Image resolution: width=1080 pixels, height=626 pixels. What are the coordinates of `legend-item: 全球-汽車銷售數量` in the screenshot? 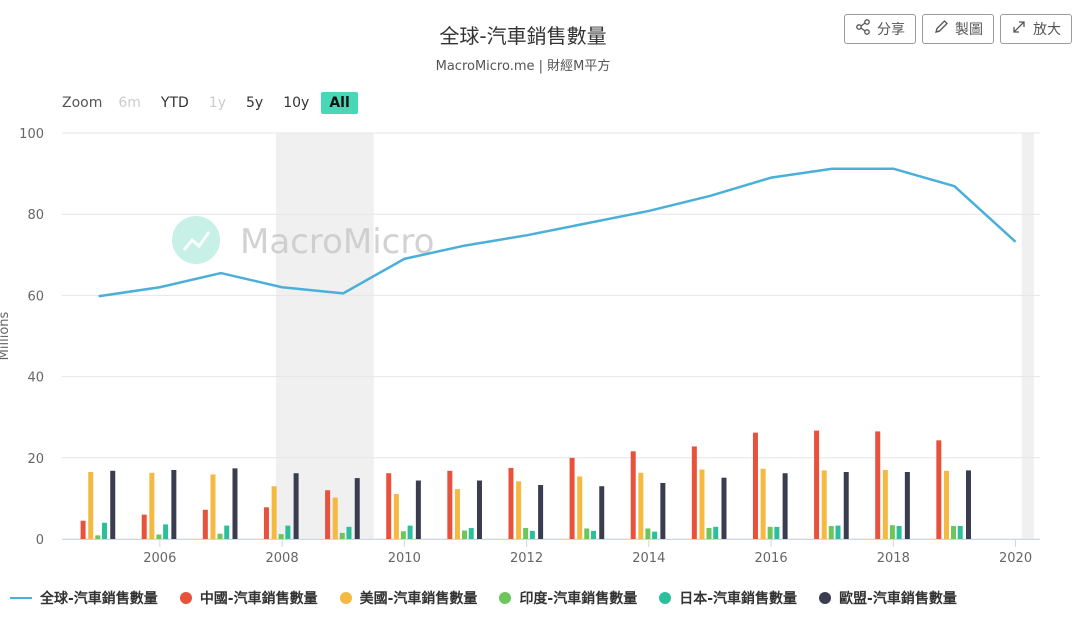 It's located at (84, 598).